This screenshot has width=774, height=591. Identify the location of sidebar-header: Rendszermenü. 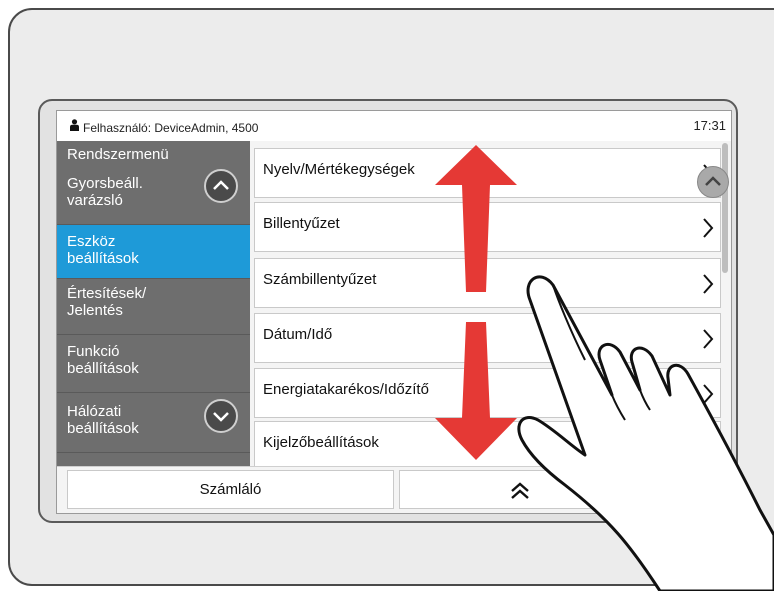
(118, 154).